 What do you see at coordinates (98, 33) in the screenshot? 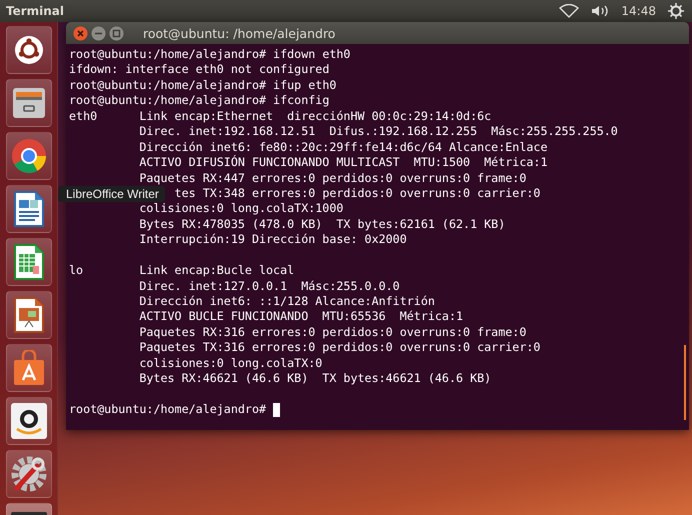
I see `minimize-icon` at bounding box center [98, 33].